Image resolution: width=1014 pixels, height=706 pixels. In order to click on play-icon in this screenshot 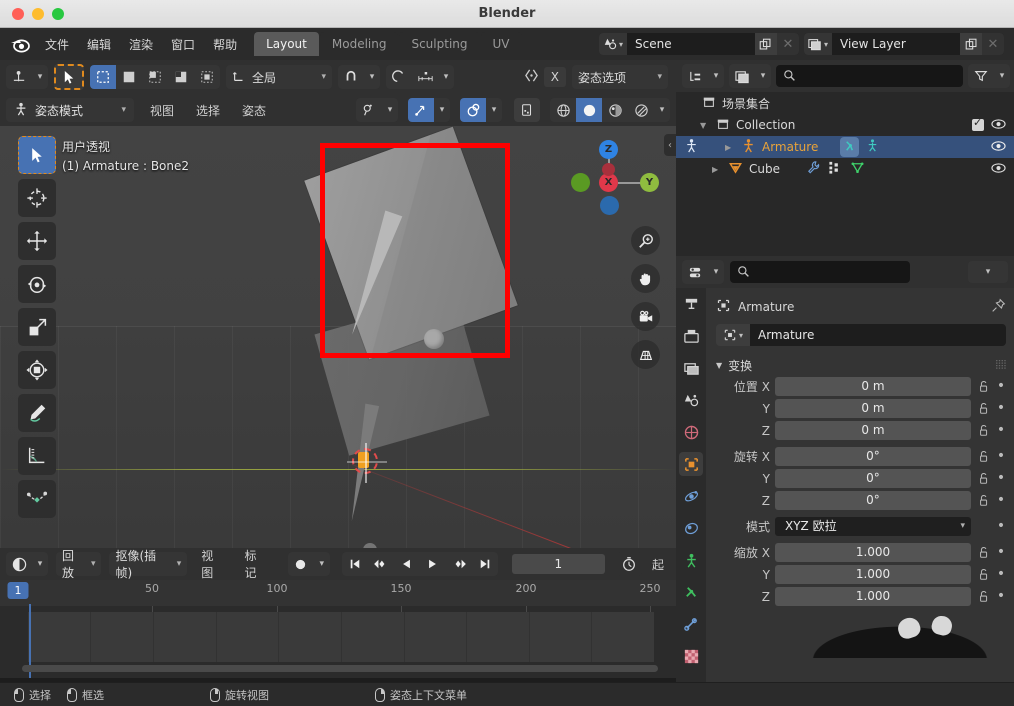, I will do `click(432, 564)`.